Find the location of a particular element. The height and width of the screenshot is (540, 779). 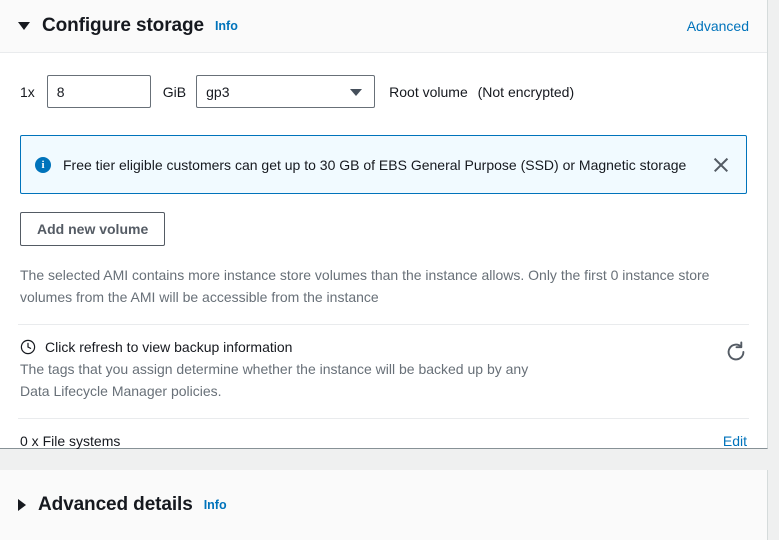

volume-size-input is located at coordinates (98, 91).